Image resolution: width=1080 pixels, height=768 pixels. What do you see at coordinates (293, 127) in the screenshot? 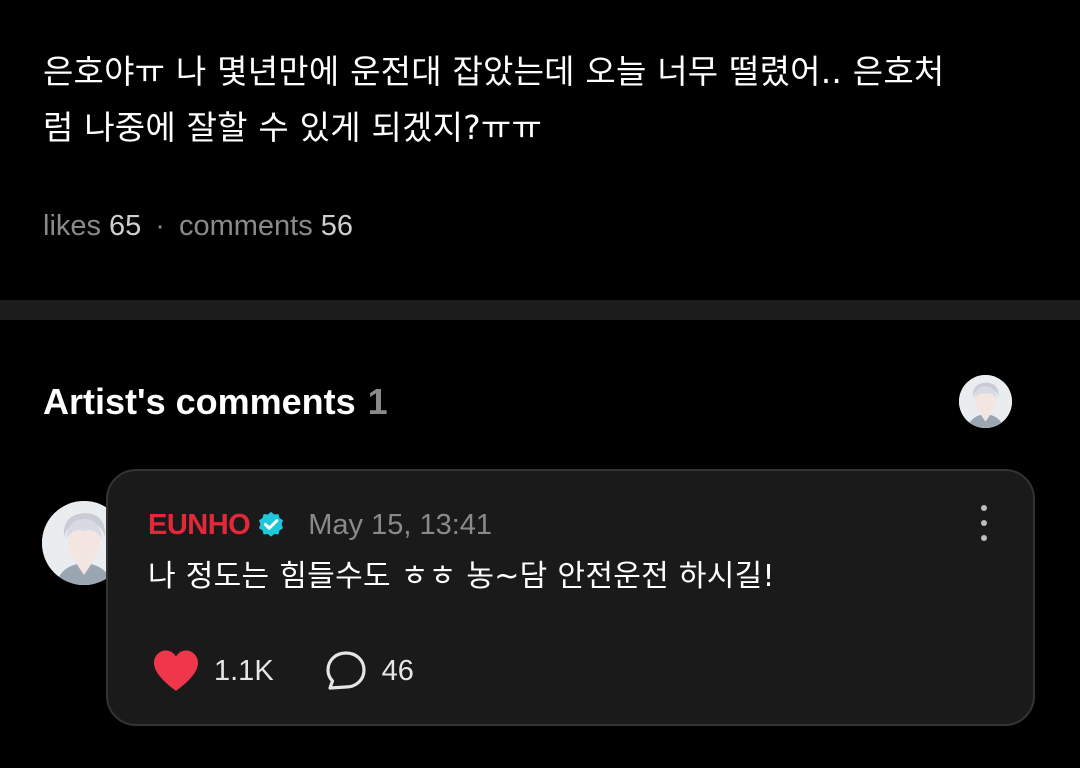
I see `post-text-line-2: 럼 나중에 잘할 수 있게 되겠지?ㅠㅠ` at bounding box center [293, 127].